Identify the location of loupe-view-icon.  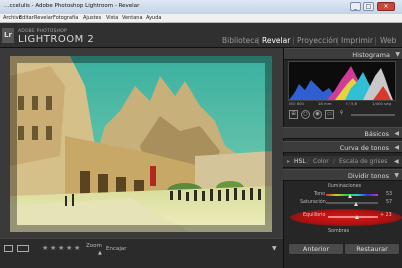
(8, 248).